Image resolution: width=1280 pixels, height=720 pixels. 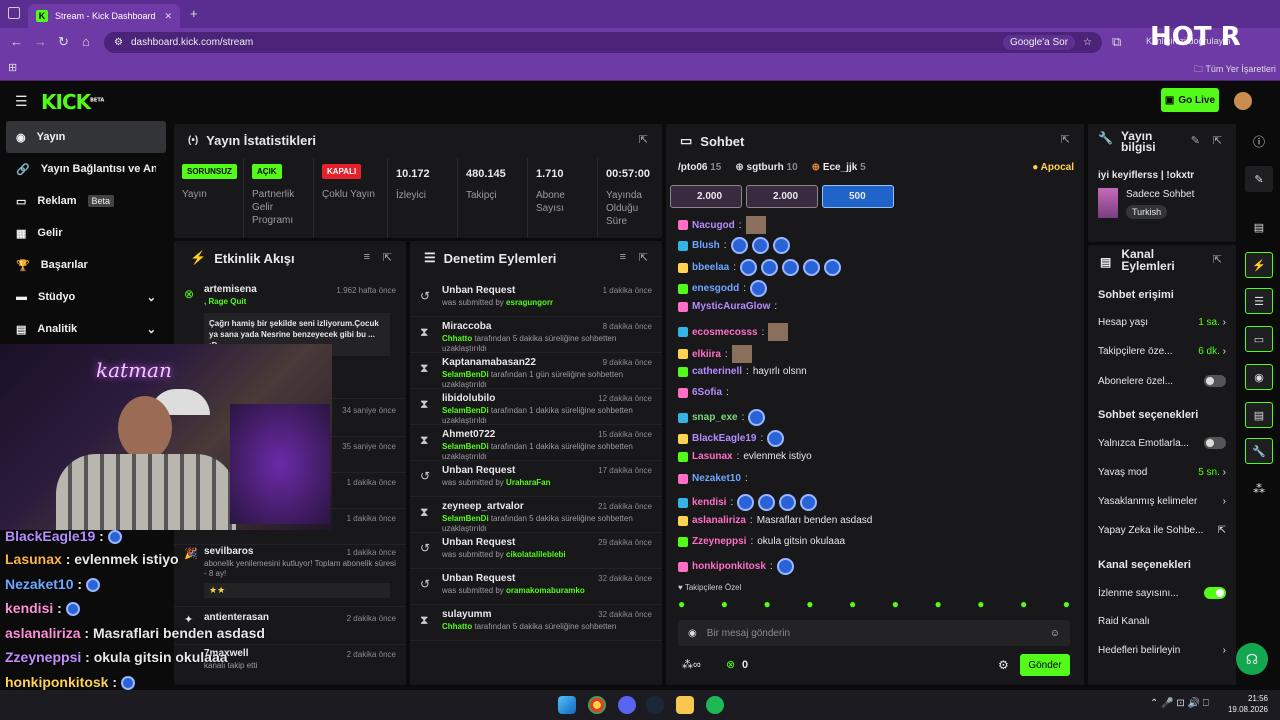 What do you see at coordinates (874, 633) in the screenshot?
I see `chat-input: ◉ Bir mesaj gönderin ☺` at bounding box center [874, 633].